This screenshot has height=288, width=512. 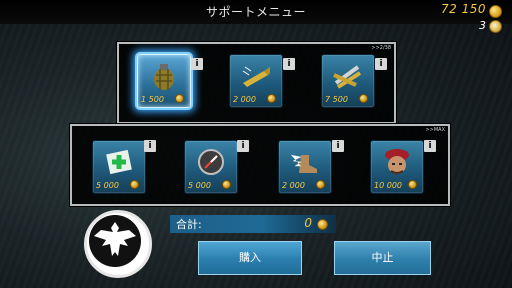 What do you see at coordinates (303, 163) in the screenshot?
I see `winged-boot-icon` at bounding box center [303, 163].